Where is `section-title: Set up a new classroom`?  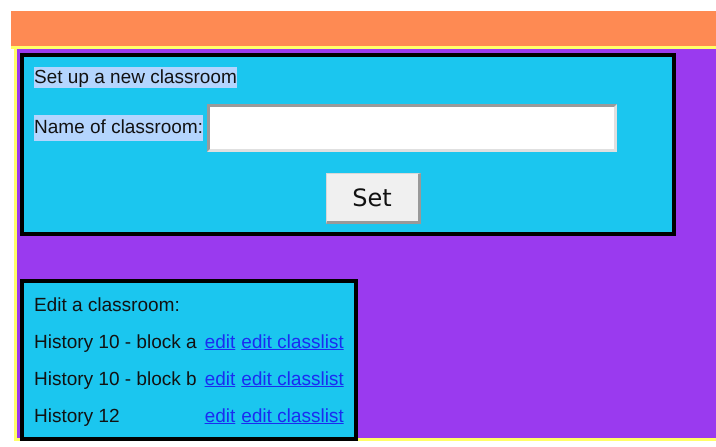
section-title: Set up a new classroom is located at coordinates (135, 77).